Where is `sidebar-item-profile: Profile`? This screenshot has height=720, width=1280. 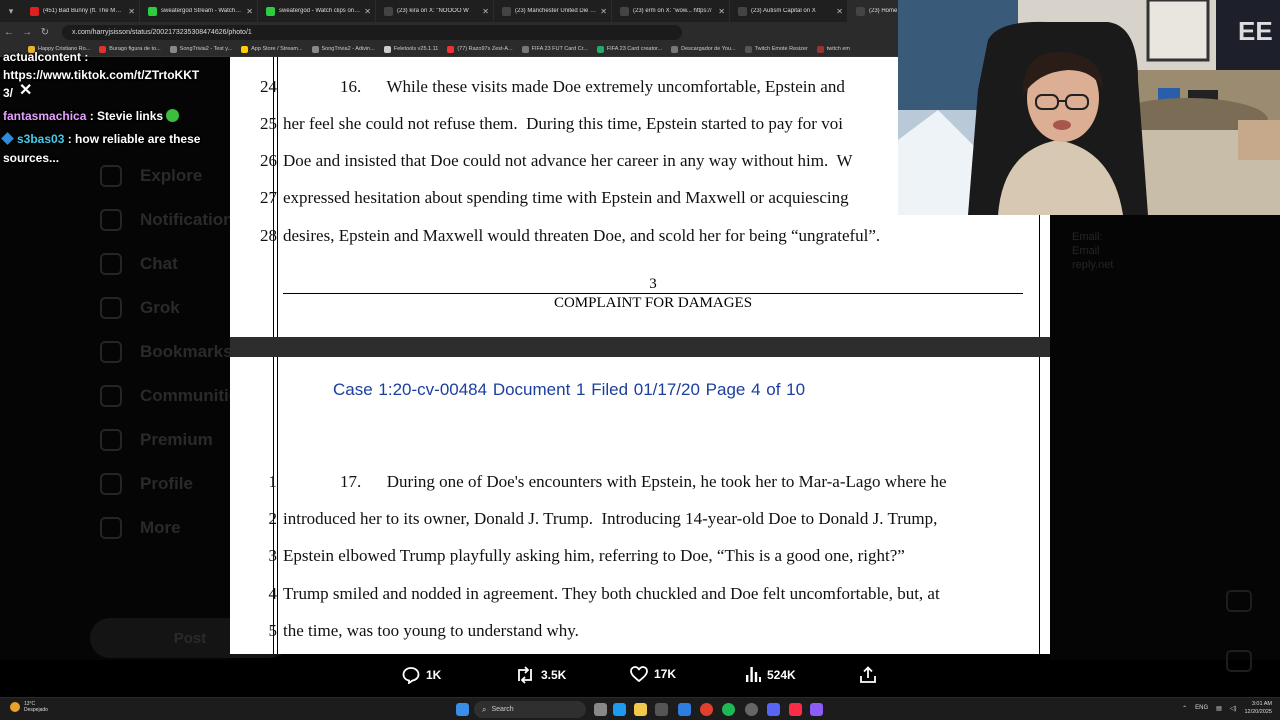 sidebar-item-profile: Profile is located at coordinates (146, 484).